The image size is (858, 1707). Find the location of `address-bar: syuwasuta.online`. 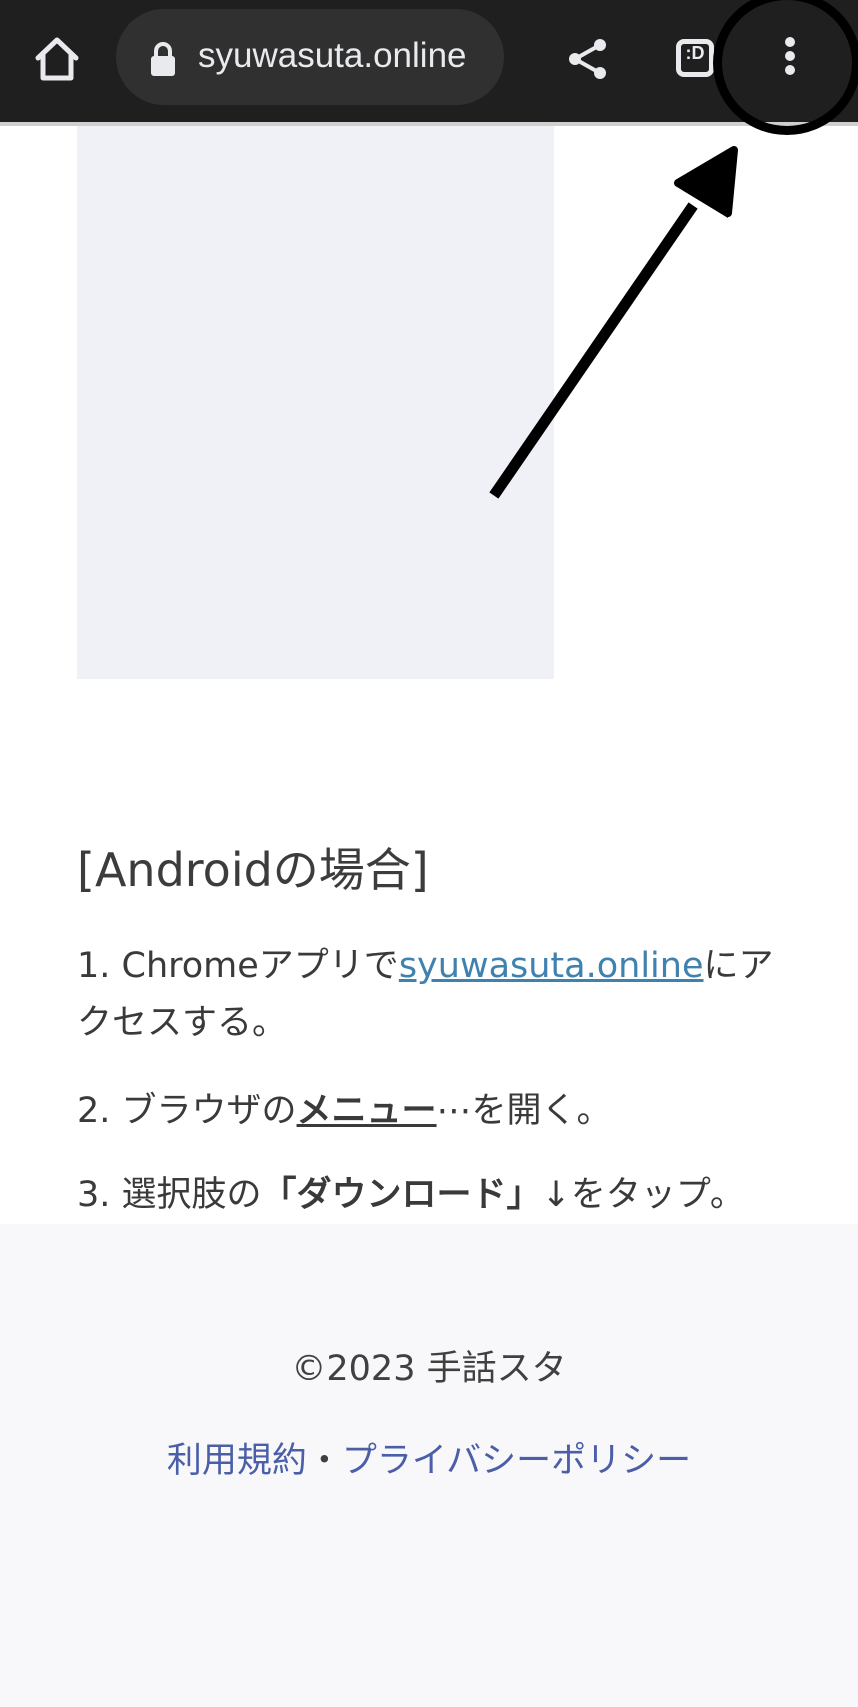

address-bar: syuwasuta.online is located at coordinates (310, 57).